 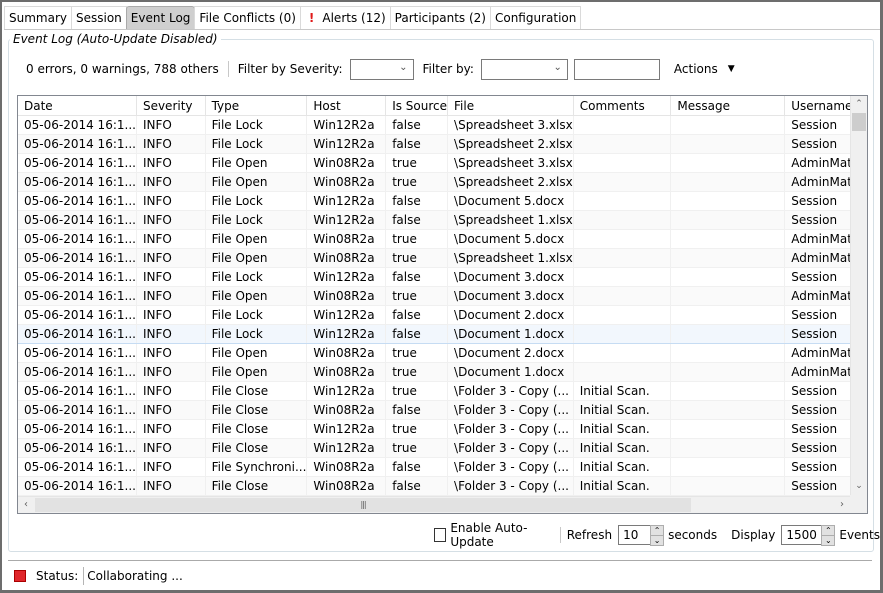 What do you see at coordinates (440, 535) in the screenshot?
I see `auto-update-checkbox` at bounding box center [440, 535].